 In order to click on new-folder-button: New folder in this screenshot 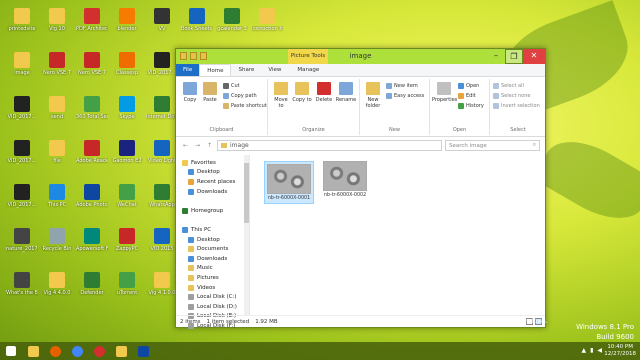, I will do `click(373, 95)`.